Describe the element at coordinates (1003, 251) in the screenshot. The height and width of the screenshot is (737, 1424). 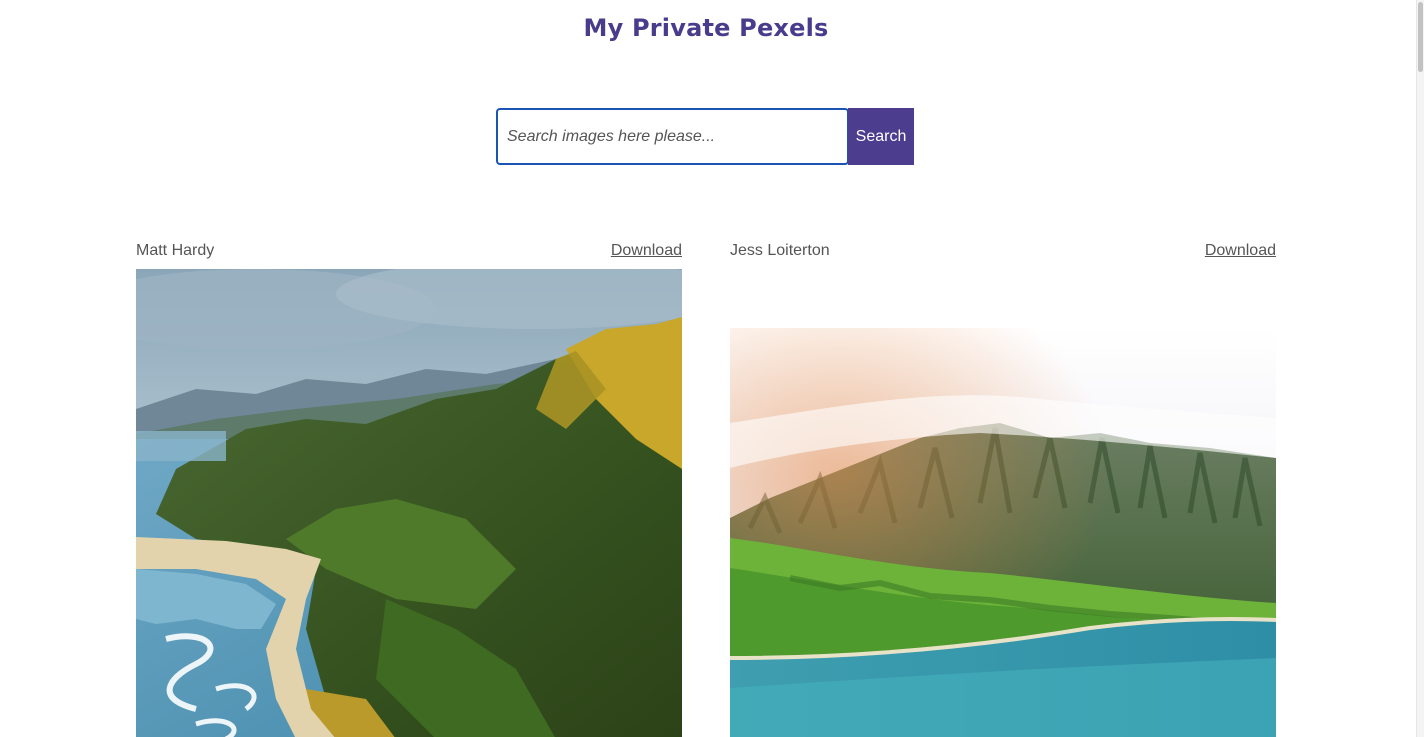
I see `photo-card-header: Jess Loiterton Download` at that location.